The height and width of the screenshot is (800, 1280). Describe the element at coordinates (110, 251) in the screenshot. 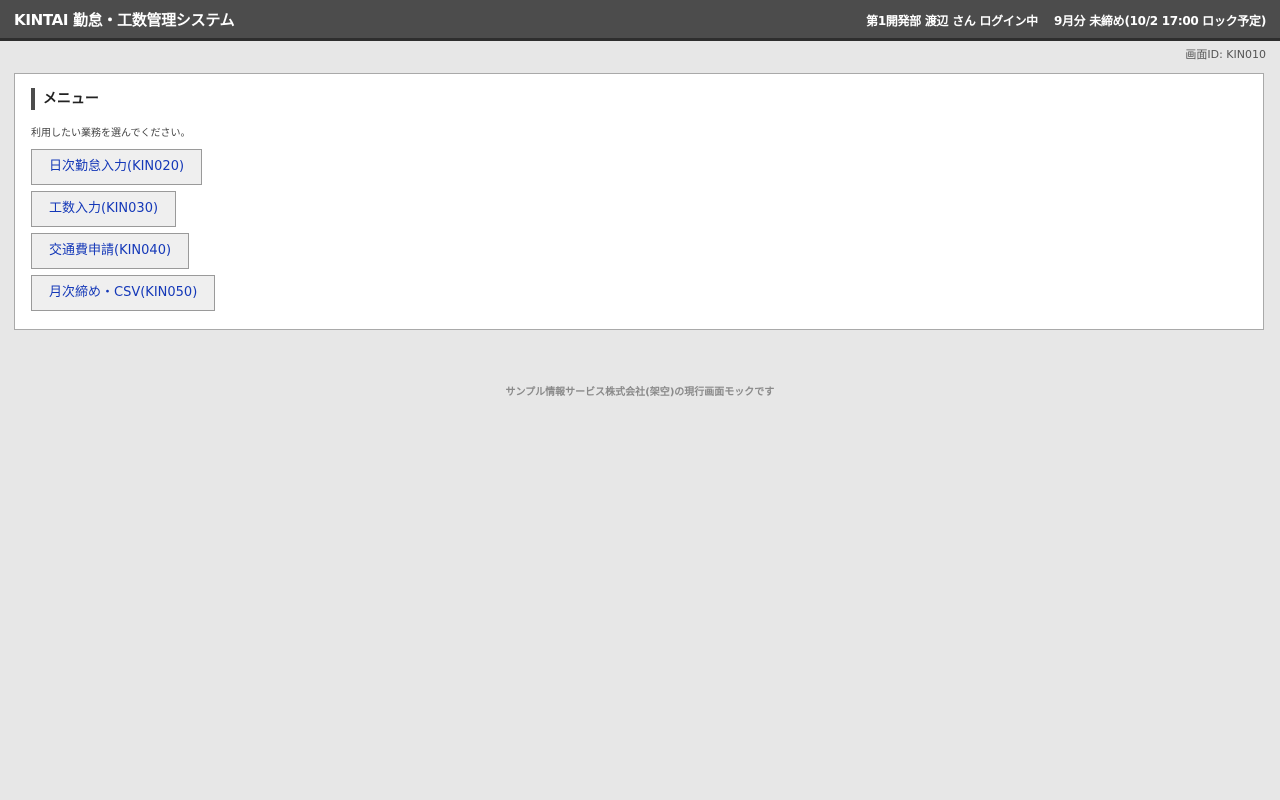

I see `travel-expense-button: 交通費申請(KIN040)` at that location.